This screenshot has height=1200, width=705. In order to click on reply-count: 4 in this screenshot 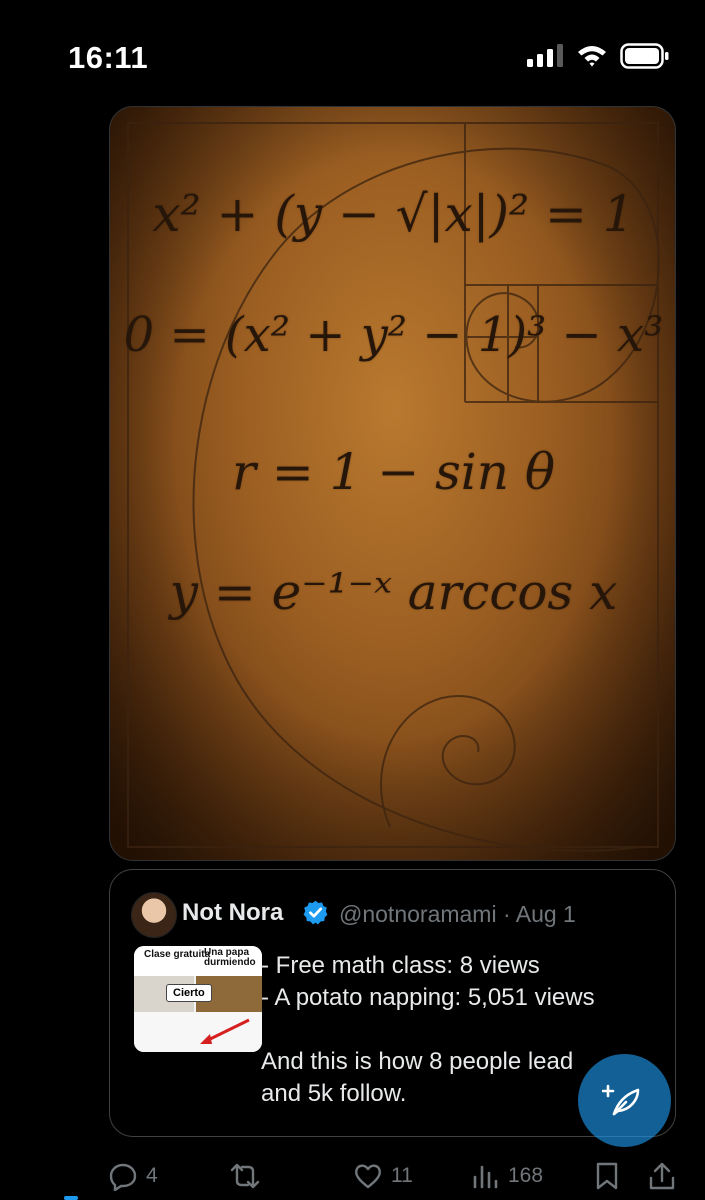, I will do `click(152, 1175)`.